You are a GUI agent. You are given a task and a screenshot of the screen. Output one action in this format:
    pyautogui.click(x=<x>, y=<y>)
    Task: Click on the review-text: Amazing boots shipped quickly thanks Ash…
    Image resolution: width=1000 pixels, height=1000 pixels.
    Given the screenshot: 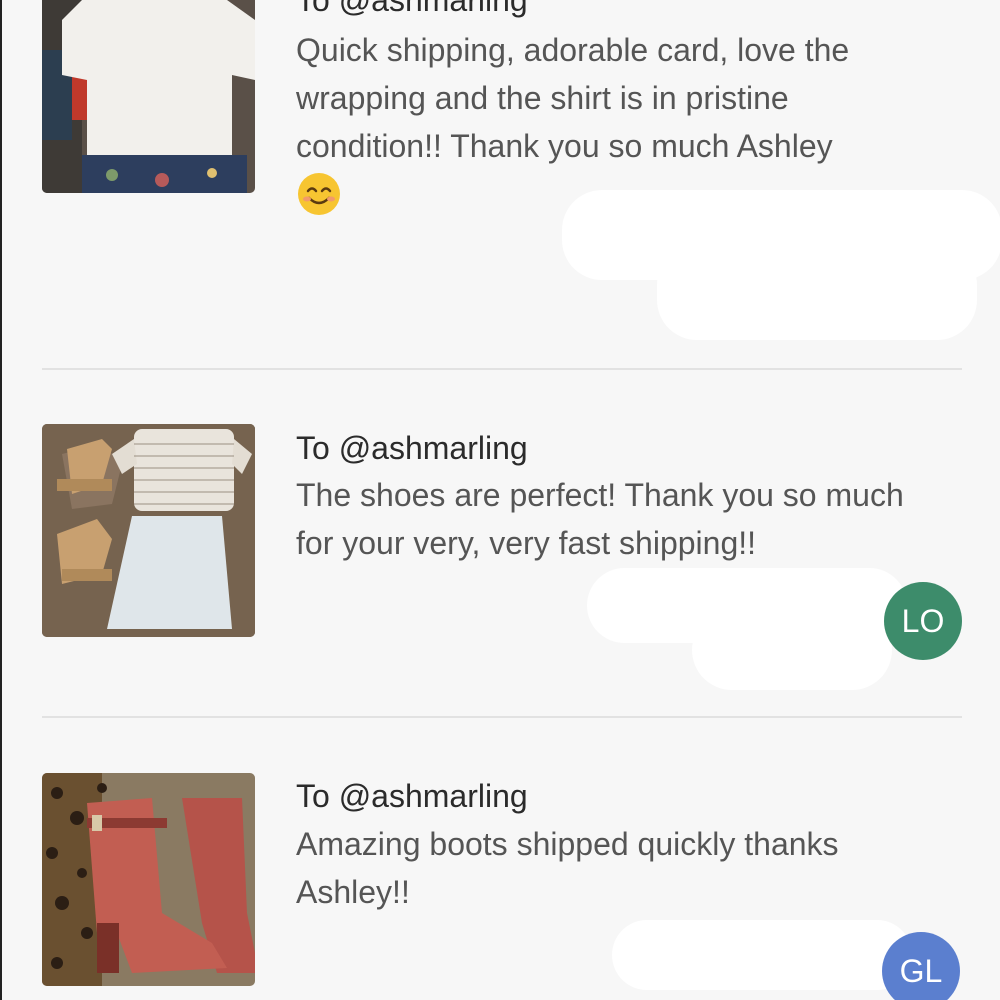 What is the action you would take?
    pyautogui.click(x=567, y=868)
    